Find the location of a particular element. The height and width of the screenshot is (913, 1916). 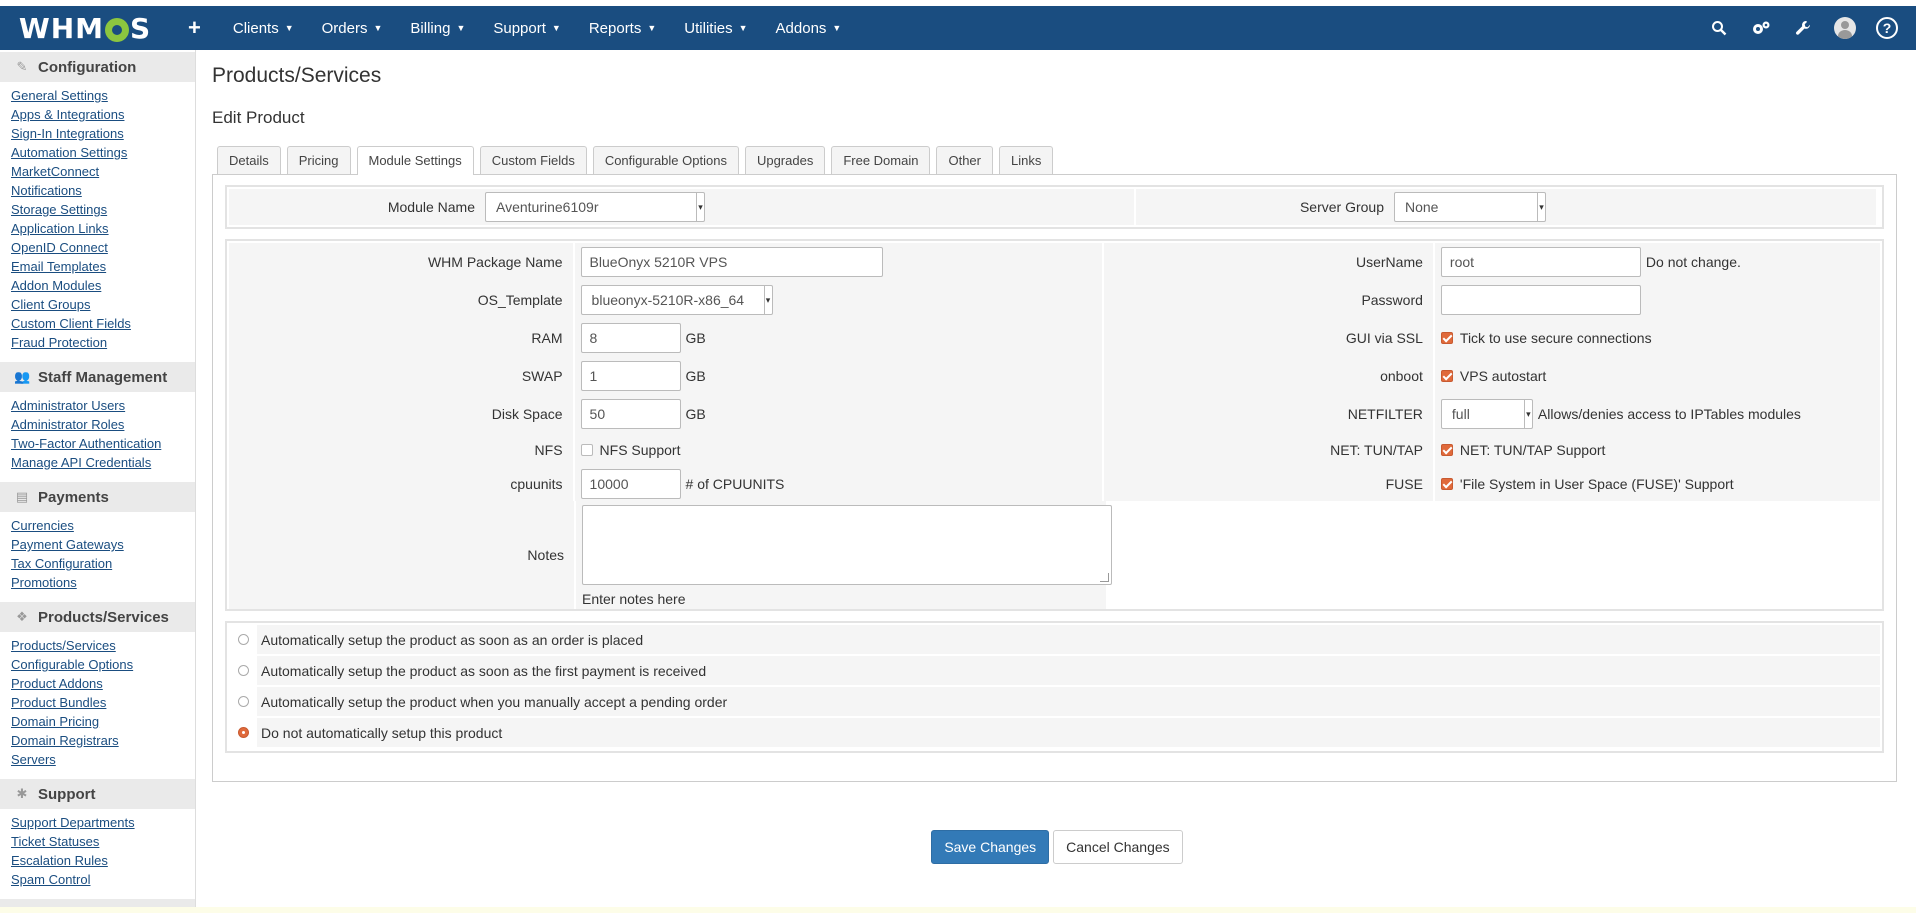

sidebar-item-payment-gateways: Payment Gateways is located at coordinates (103, 544).